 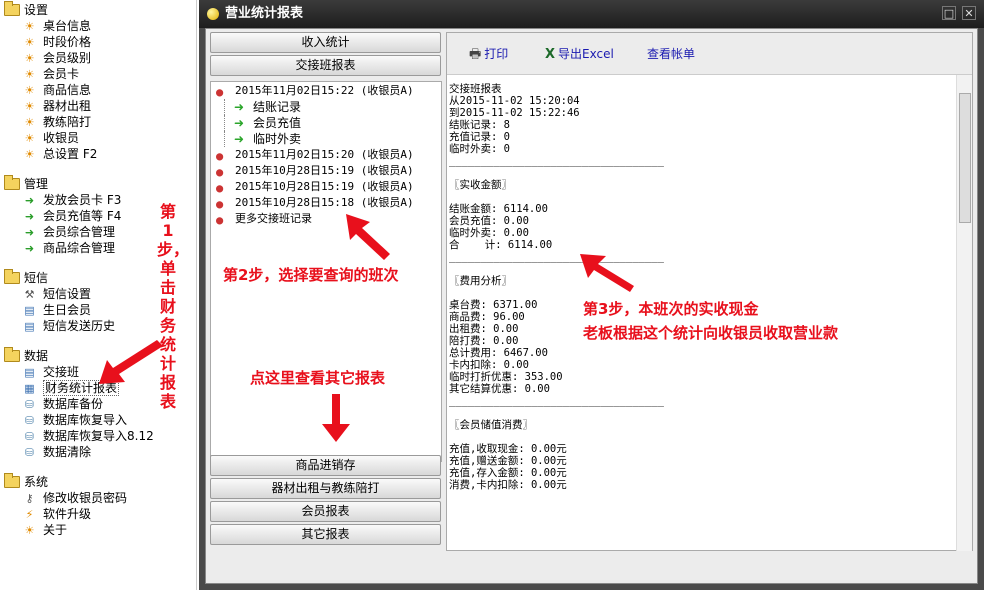 I want to click on step1-arrow, so click(x=131, y=362).